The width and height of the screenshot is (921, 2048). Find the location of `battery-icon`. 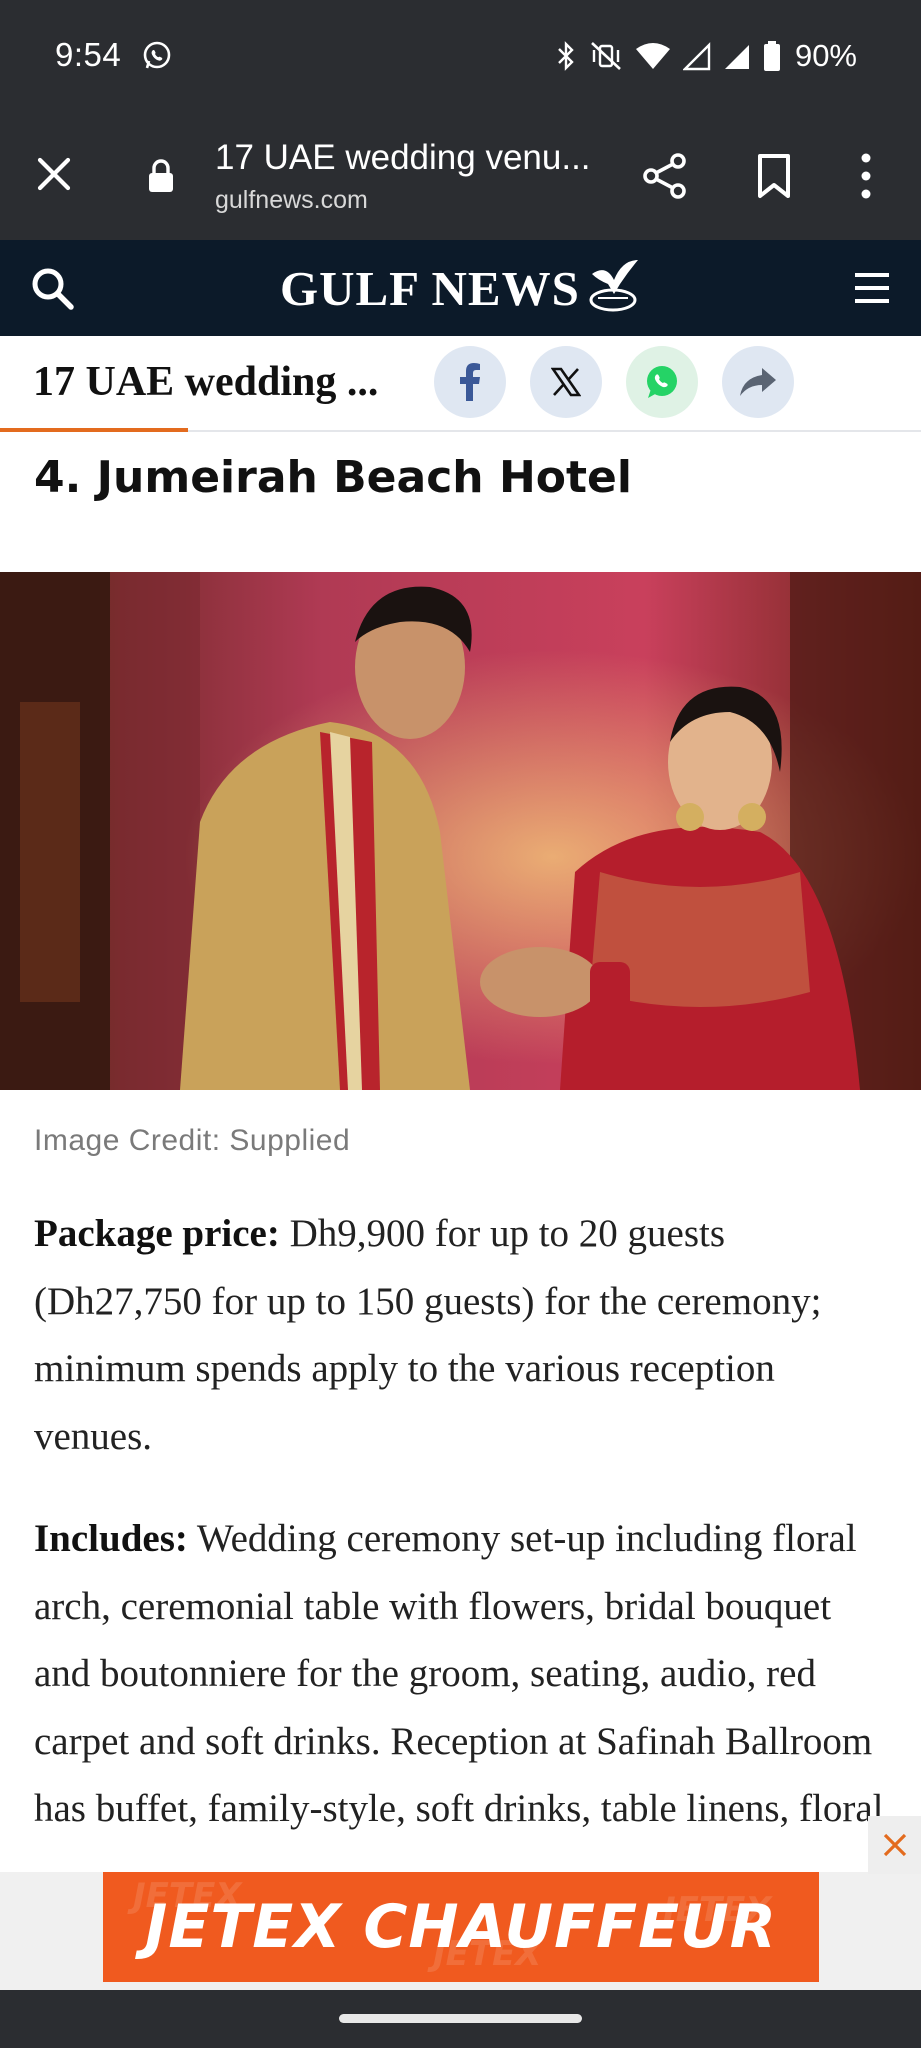

battery-icon is located at coordinates (771, 56).